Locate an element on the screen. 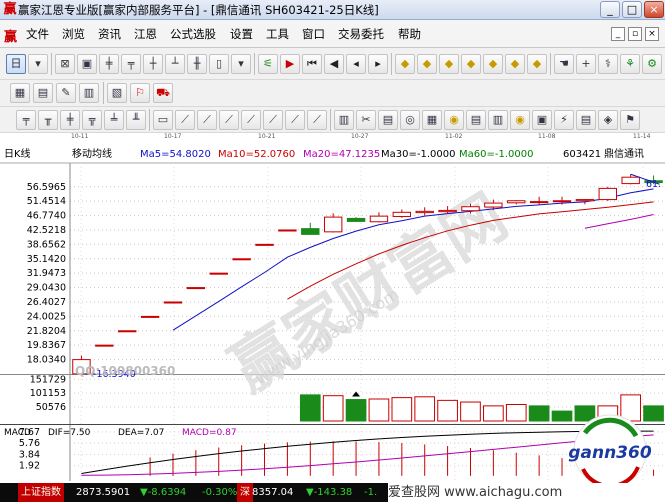  line-tool-icon: ╤ is located at coordinates (26, 120).